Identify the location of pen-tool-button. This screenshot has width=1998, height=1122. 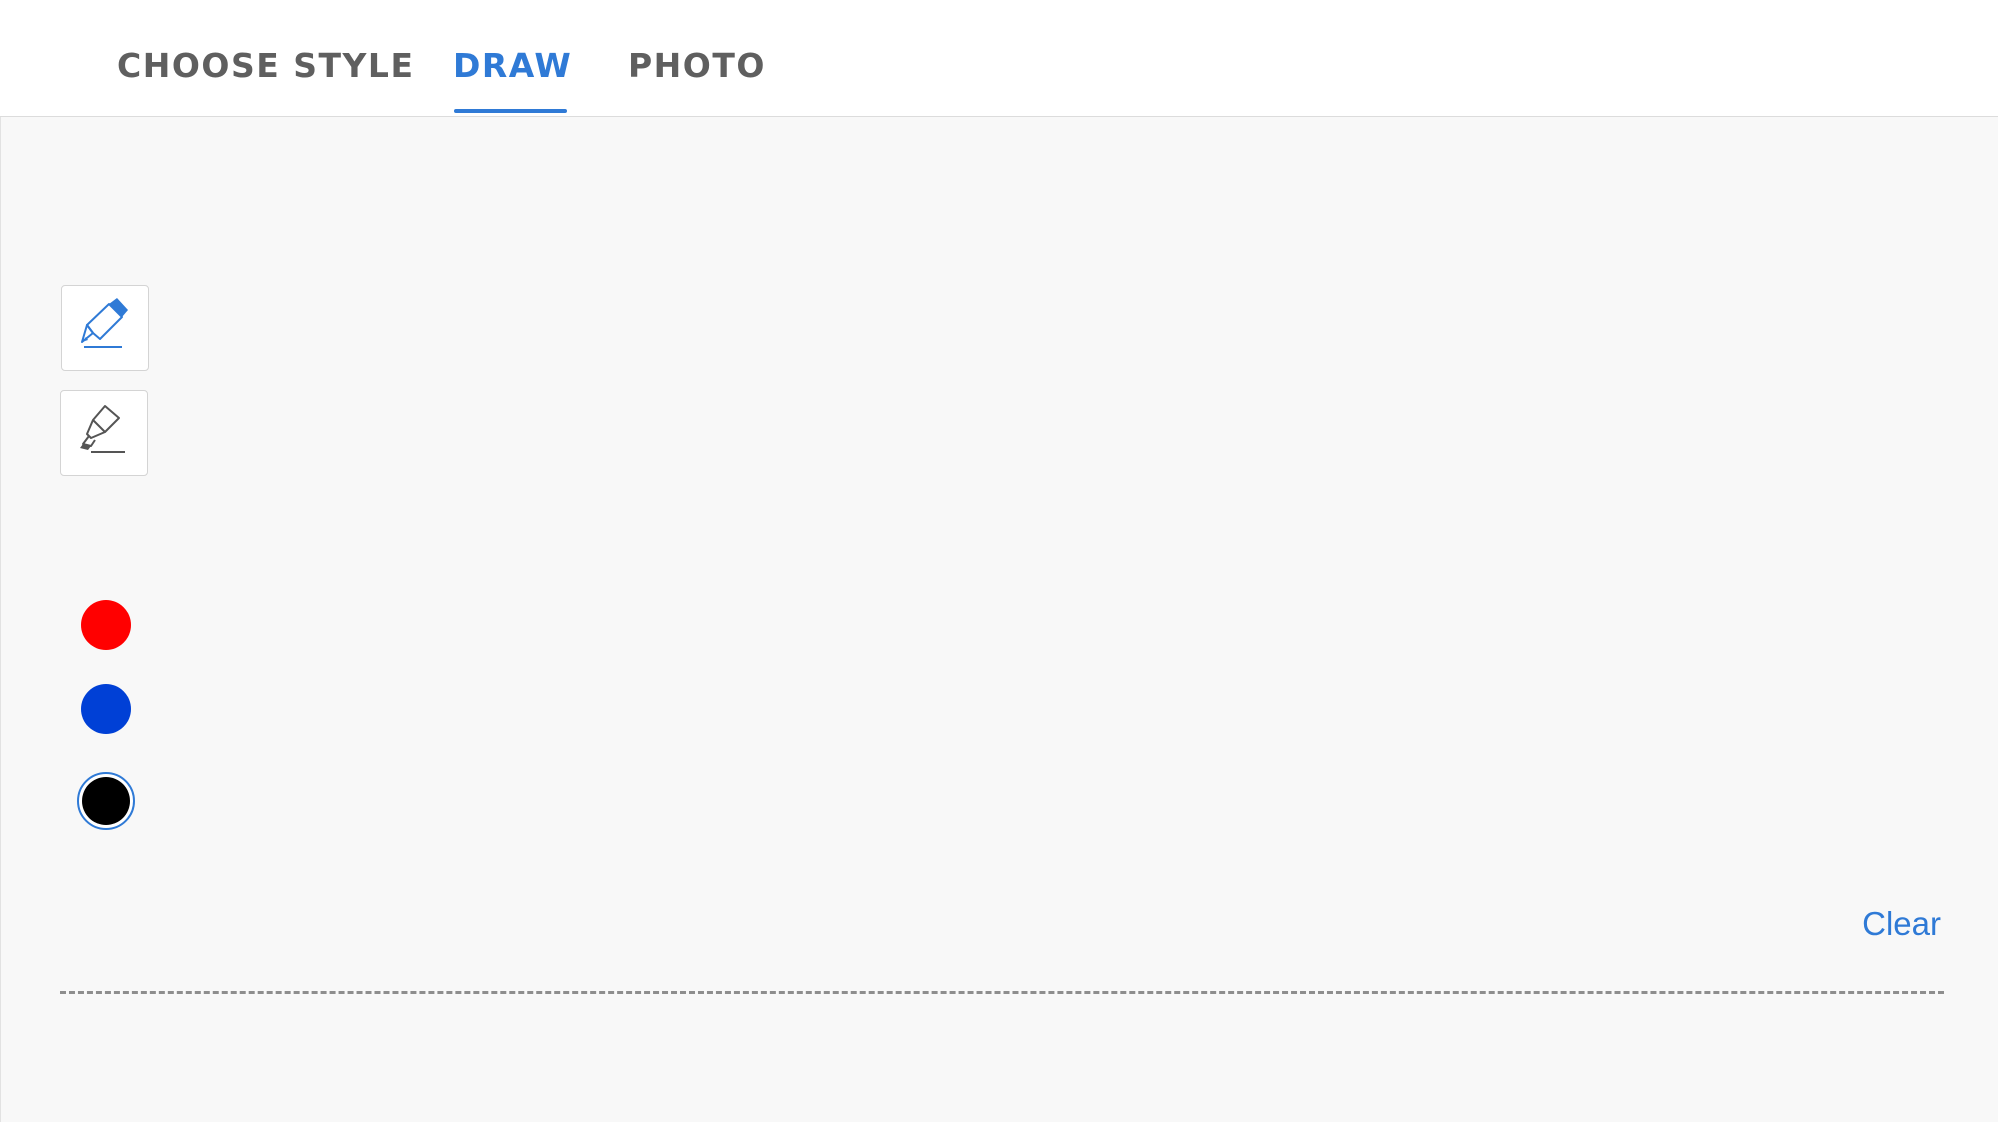
(105, 328).